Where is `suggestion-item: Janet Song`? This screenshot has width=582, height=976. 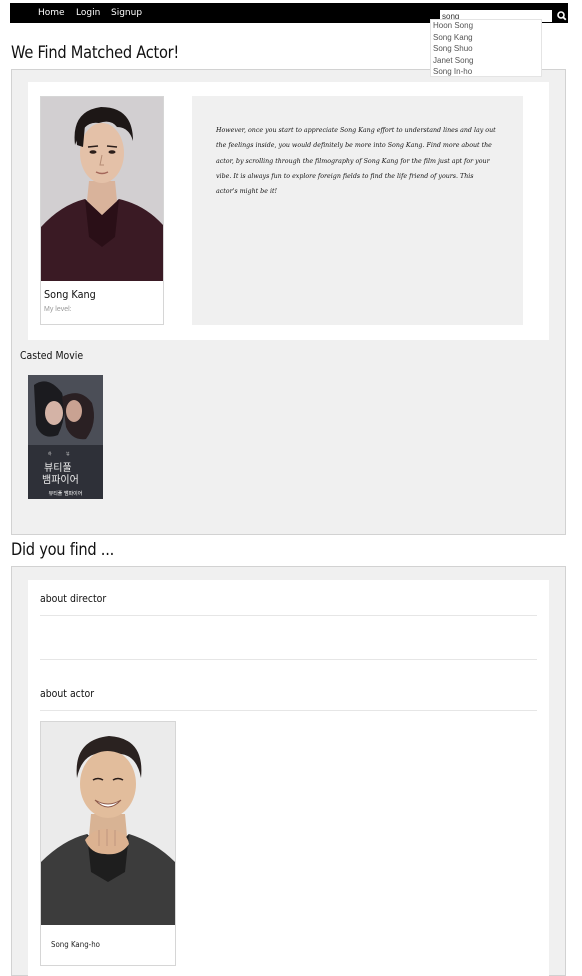
suggestion-item: Janet Song is located at coordinates (486, 61).